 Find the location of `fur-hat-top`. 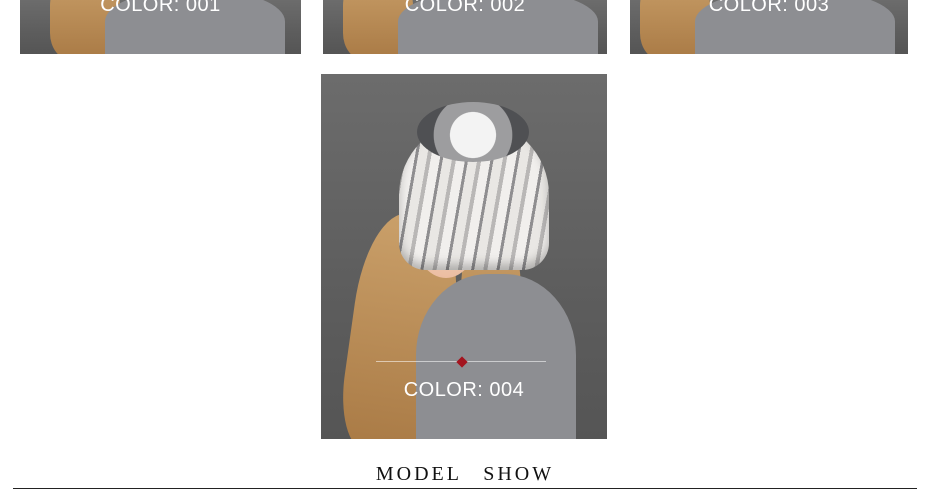

fur-hat-top is located at coordinates (473, 132).